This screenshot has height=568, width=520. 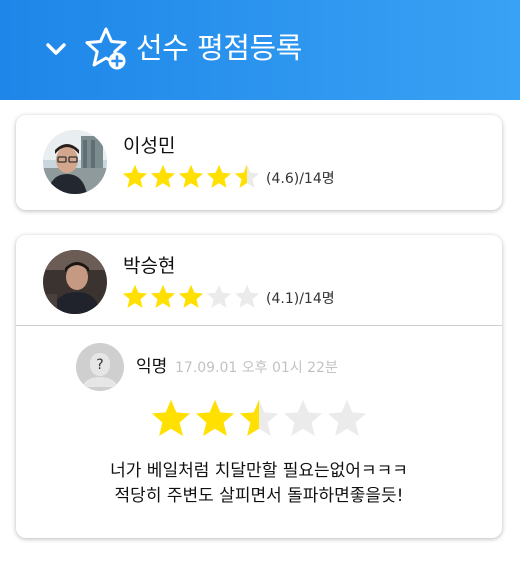 I want to click on review-comment-line: 적당히 주변도 살피면서 돌파하면좋을듯!, so click(x=259, y=496).